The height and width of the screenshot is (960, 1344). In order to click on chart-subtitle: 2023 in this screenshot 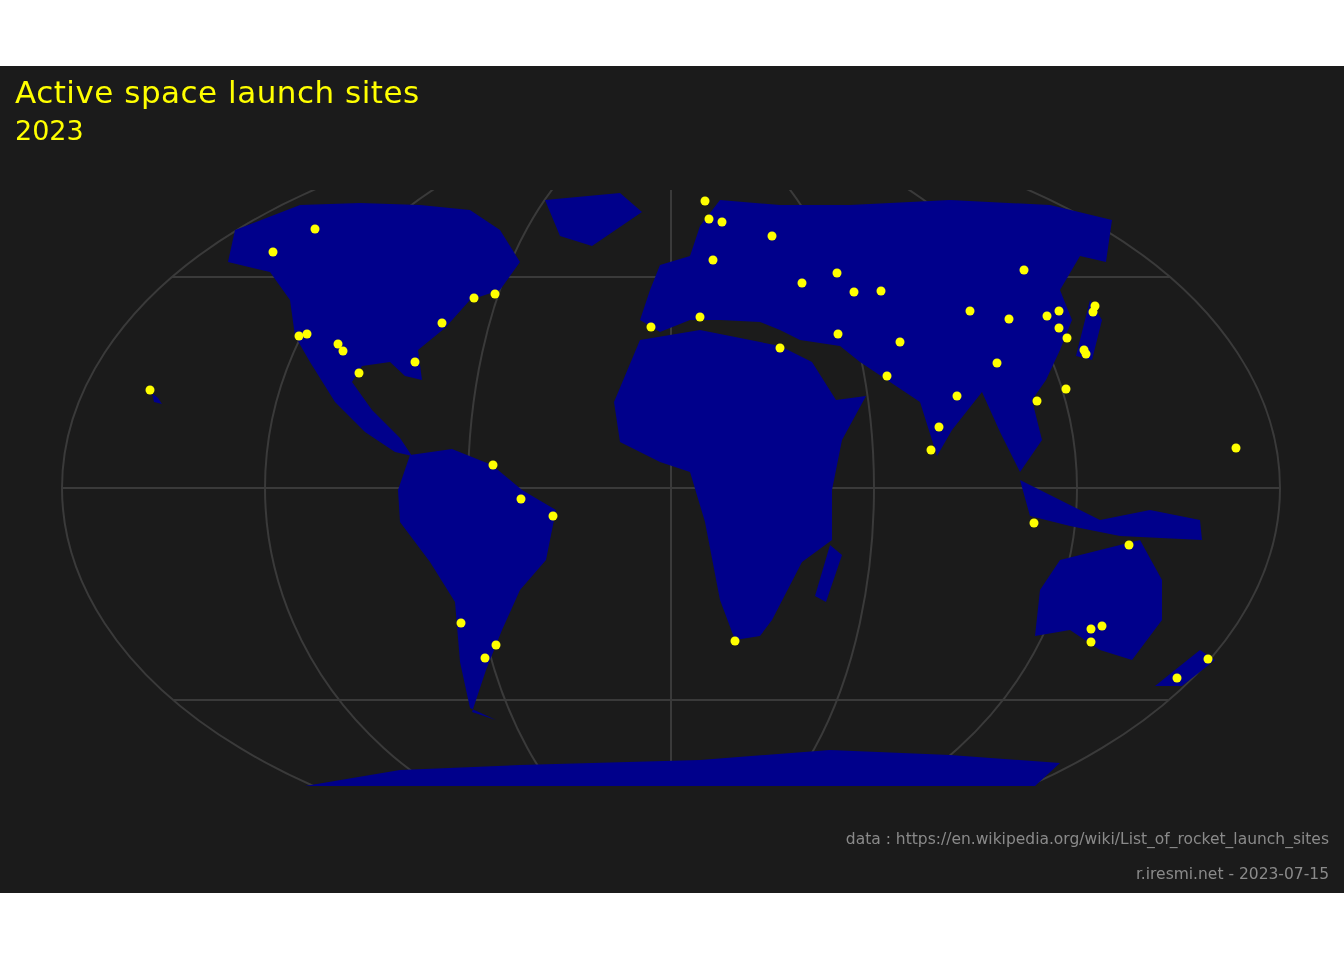, I will do `click(49, 131)`.